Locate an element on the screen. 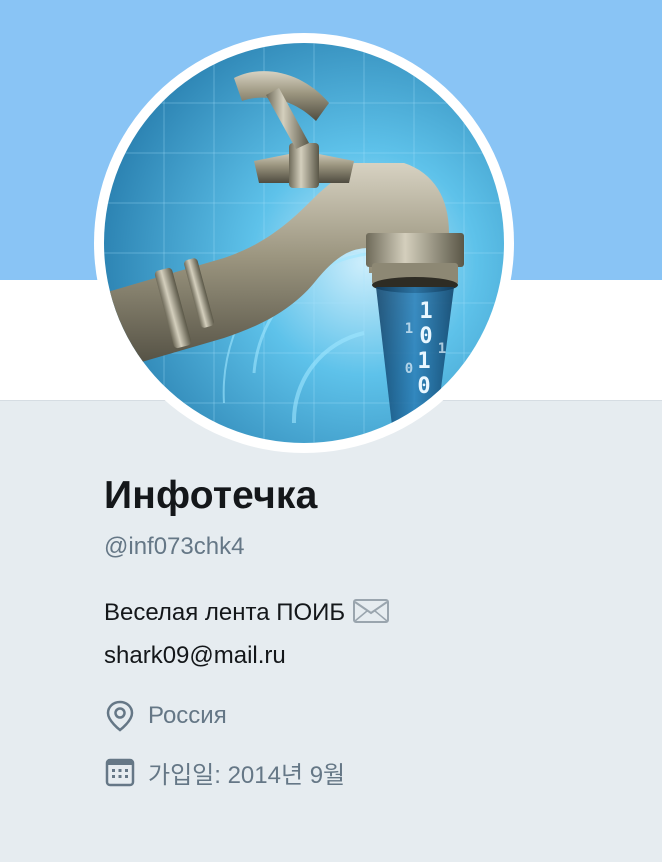  profile-bio: Веселая лента ПОИБ shark09@mail.ru is located at coordinates (364, 634).